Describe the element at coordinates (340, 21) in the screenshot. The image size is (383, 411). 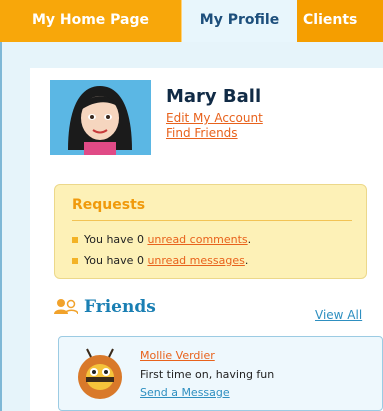
I see `tab-clients: Clients` at that location.